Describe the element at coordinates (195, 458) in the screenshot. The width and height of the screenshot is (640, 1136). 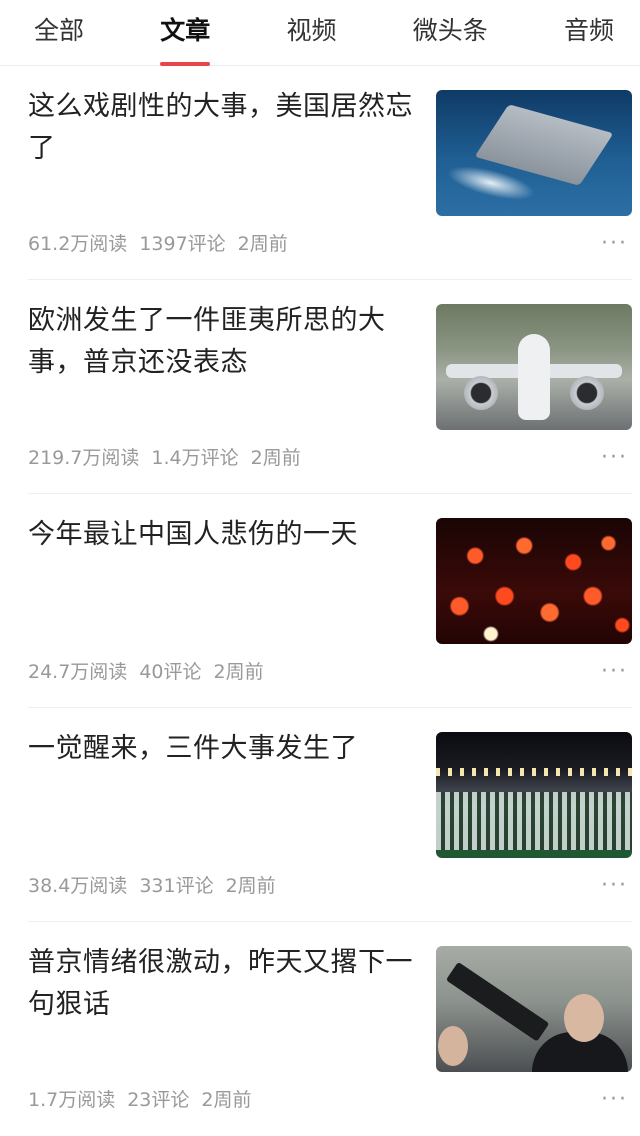
I see `comment-count: 1.4万评论` at that location.